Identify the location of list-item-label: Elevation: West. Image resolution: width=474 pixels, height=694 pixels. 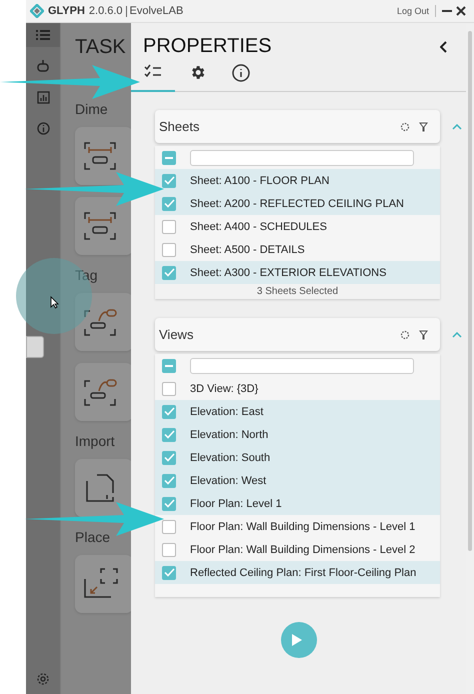
(228, 480).